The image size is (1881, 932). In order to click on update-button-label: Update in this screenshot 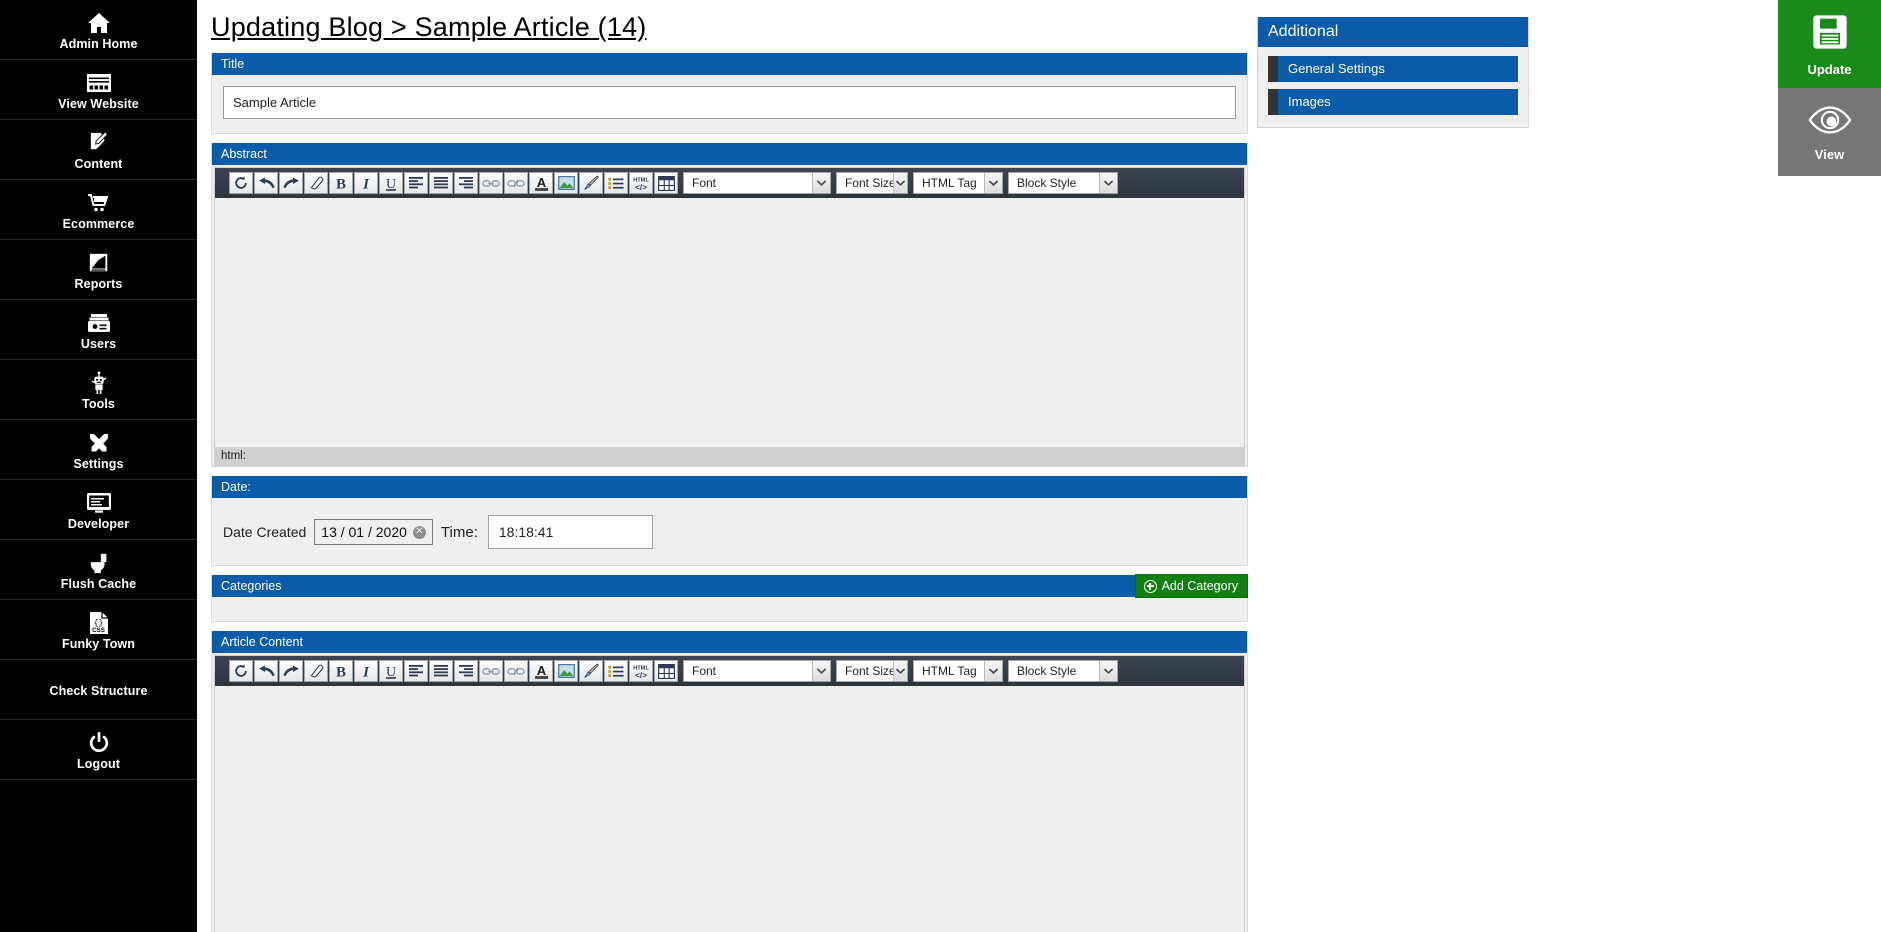, I will do `click(1829, 69)`.